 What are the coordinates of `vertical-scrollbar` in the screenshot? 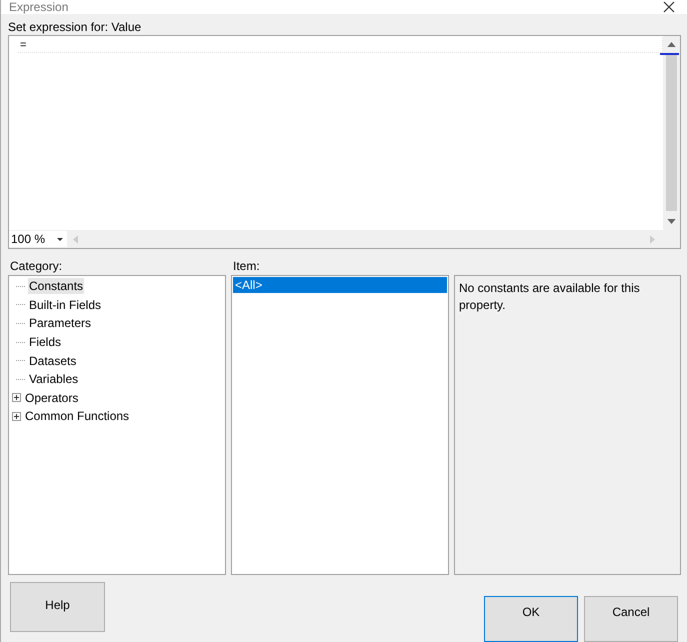 It's located at (671, 133).